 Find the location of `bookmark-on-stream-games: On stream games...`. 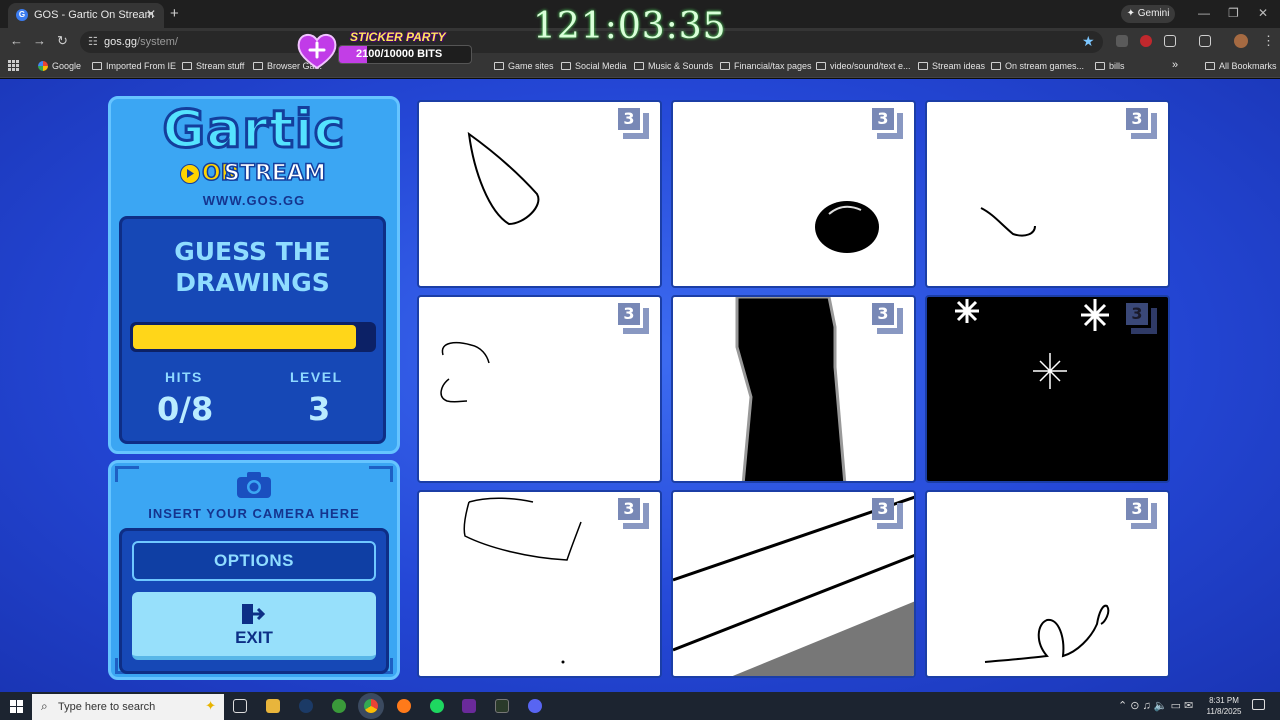

bookmark-on-stream-games: On stream games... is located at coordinates (1037, 66).